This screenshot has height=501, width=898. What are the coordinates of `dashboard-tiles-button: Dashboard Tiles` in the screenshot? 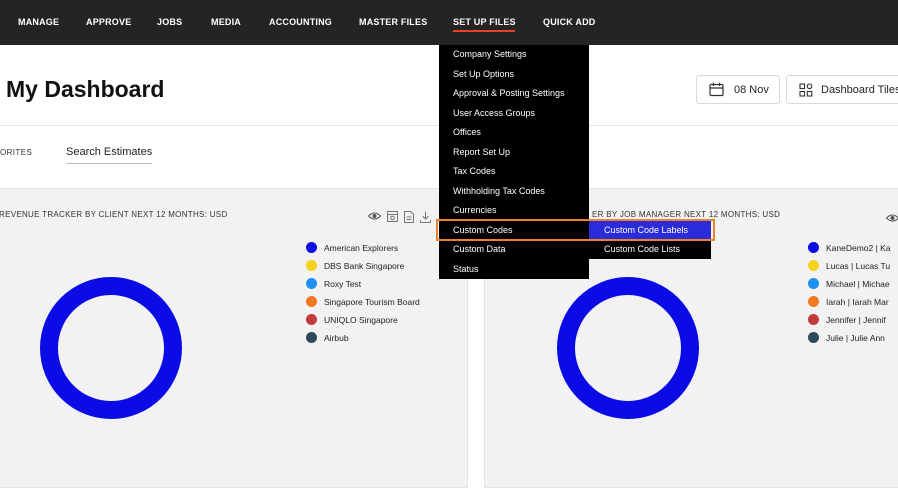 It's located at (842, 89).